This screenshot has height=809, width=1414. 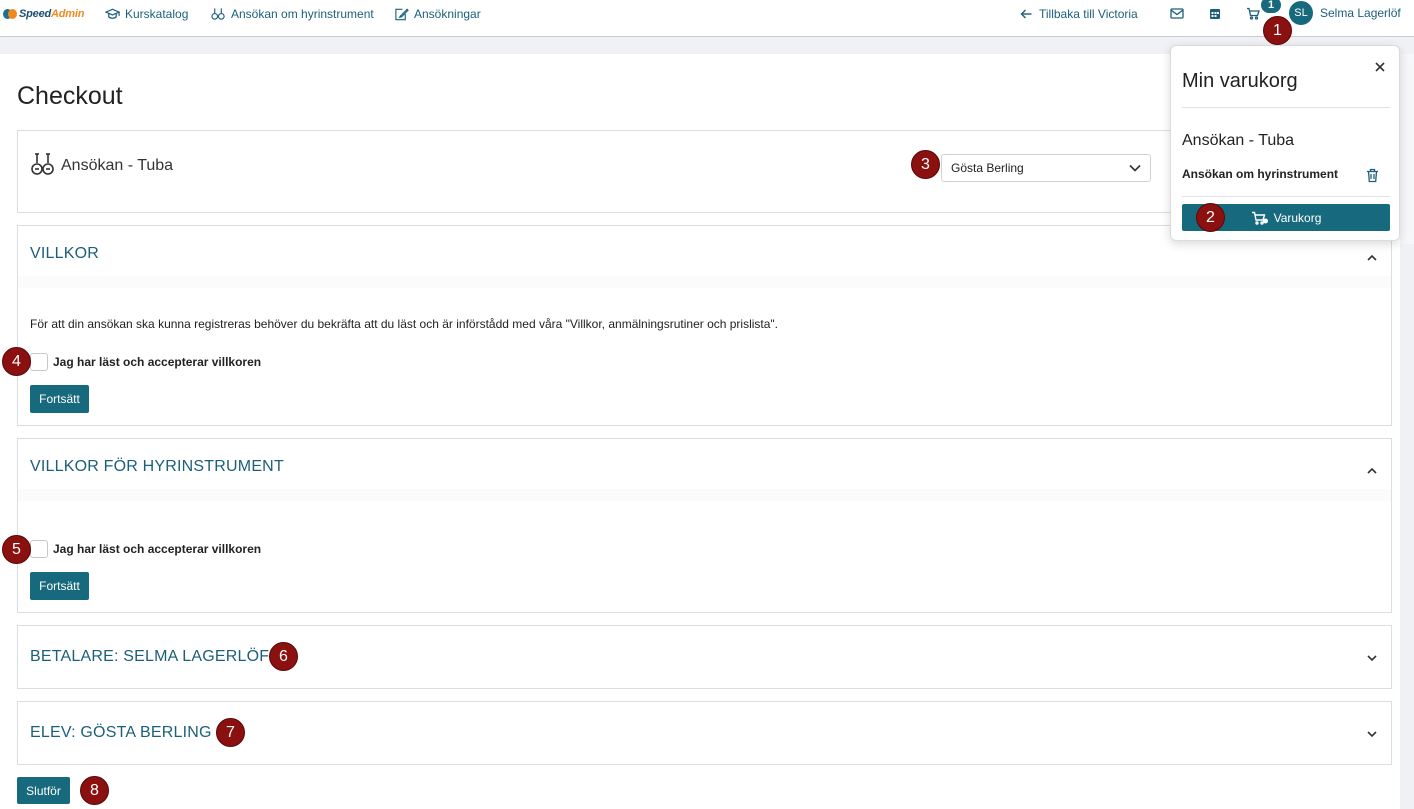 I want to click on mail-button, so click(x=1177, y=13).